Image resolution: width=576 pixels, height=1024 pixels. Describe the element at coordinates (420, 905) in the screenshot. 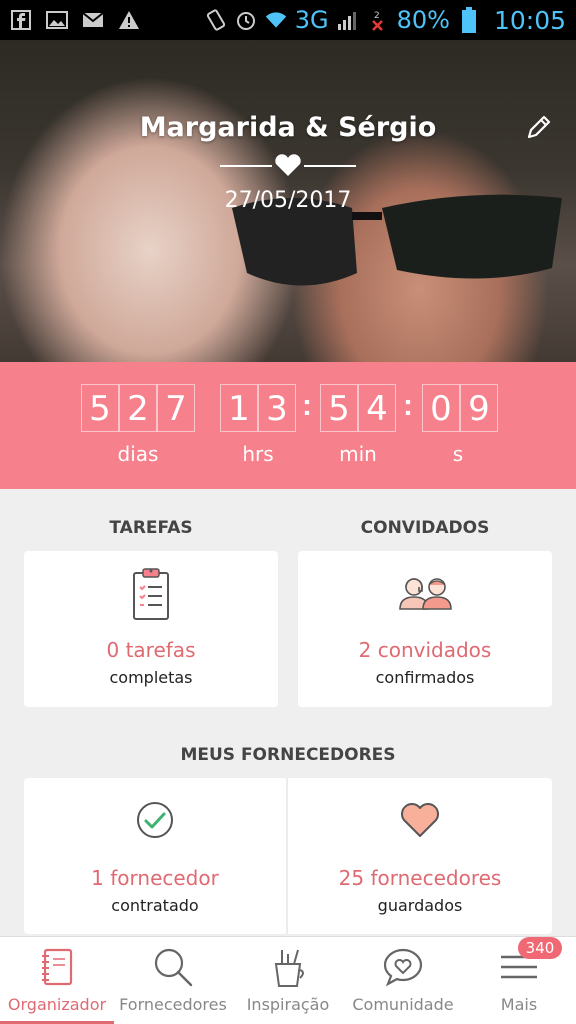

I see `saved-status: guardados` at that location.